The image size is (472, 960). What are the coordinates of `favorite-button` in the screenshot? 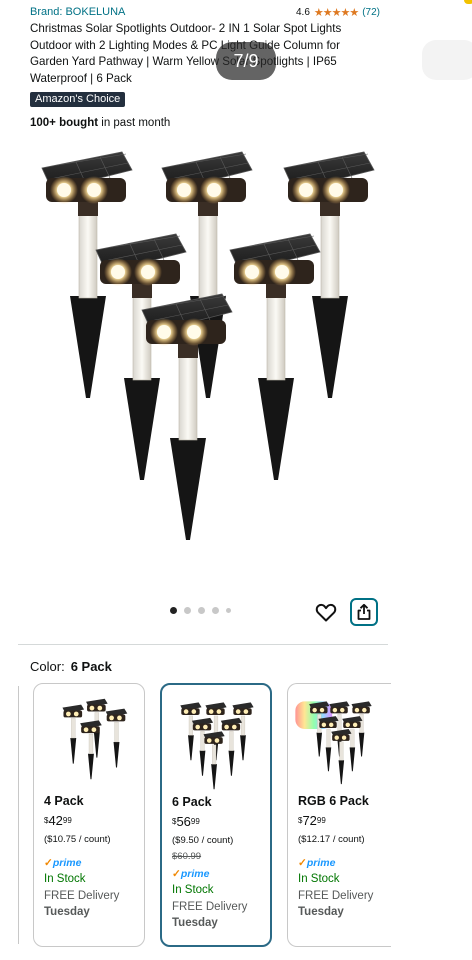 It's located at (326, 612).